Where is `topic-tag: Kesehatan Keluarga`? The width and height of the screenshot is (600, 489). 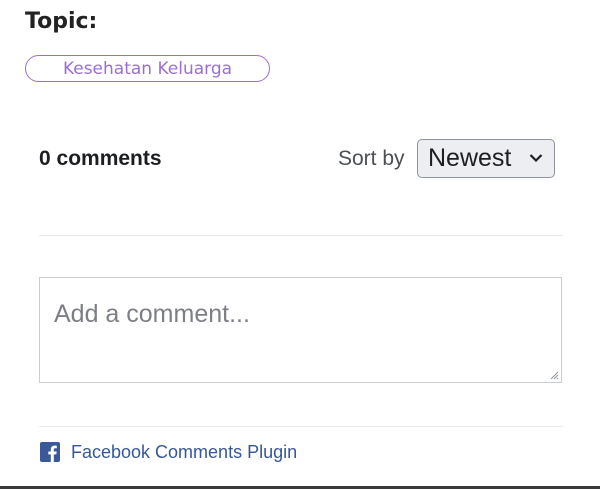
topic-tag: Kesehatan Keluarga is located at coordinates (147, 68).